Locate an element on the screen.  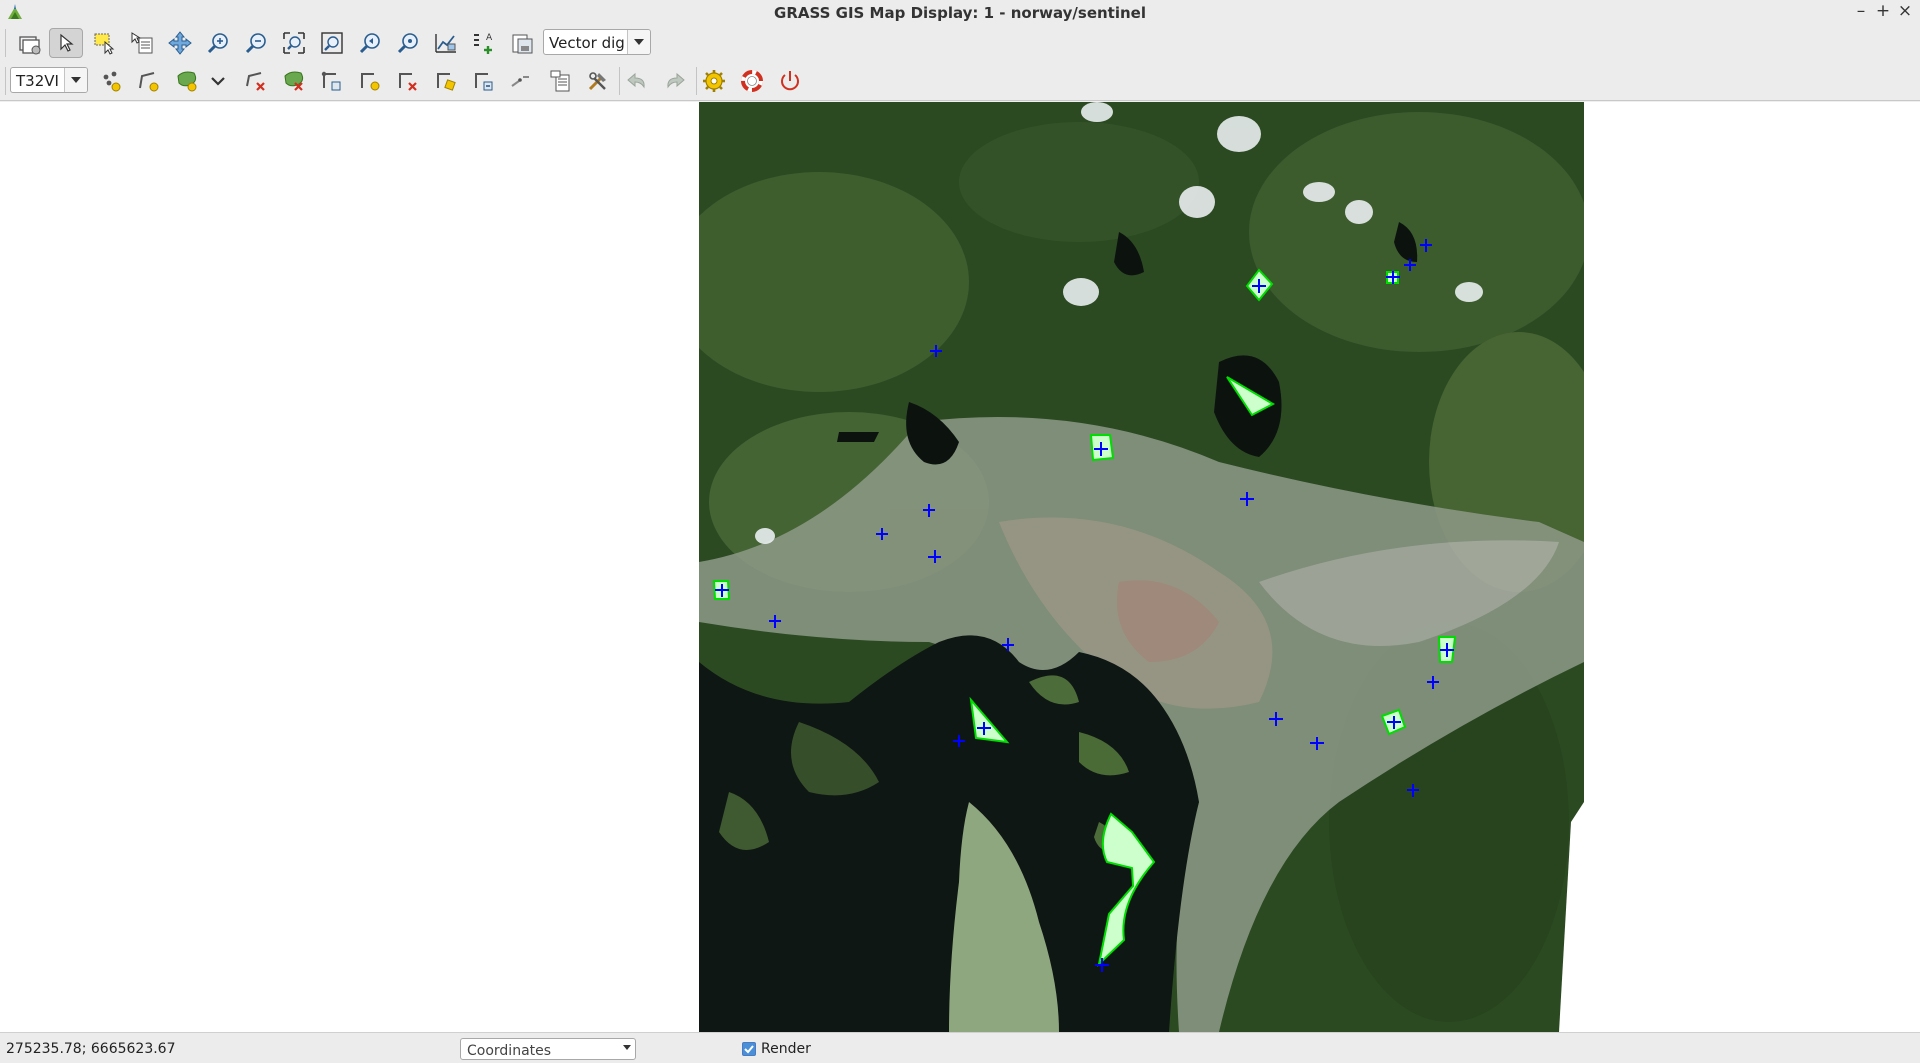
undo-icon is located at coordinates (636, 80).